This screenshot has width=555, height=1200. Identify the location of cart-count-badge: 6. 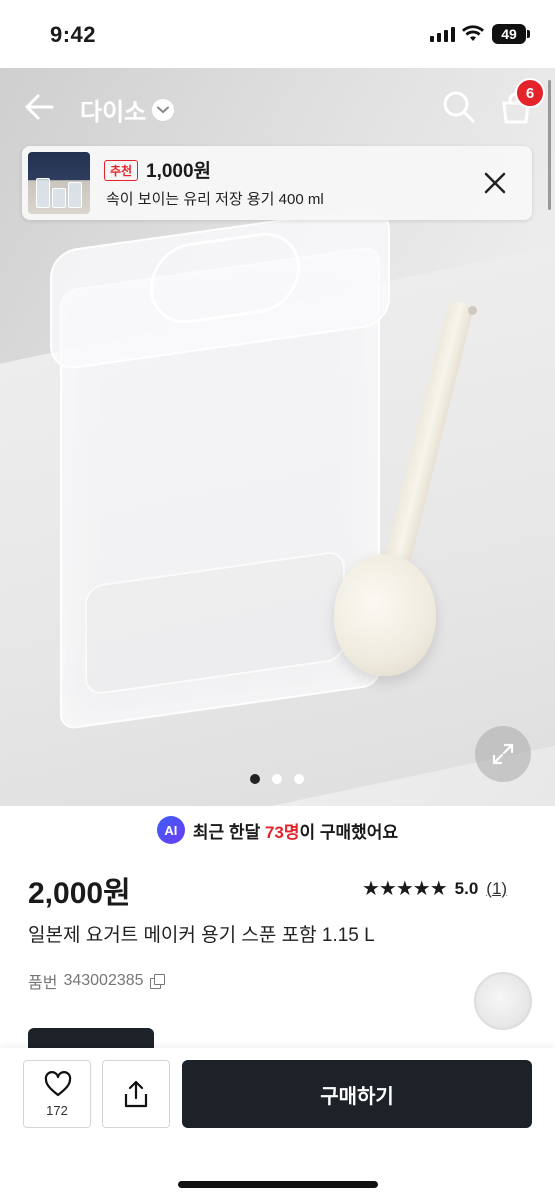
(530, 93).